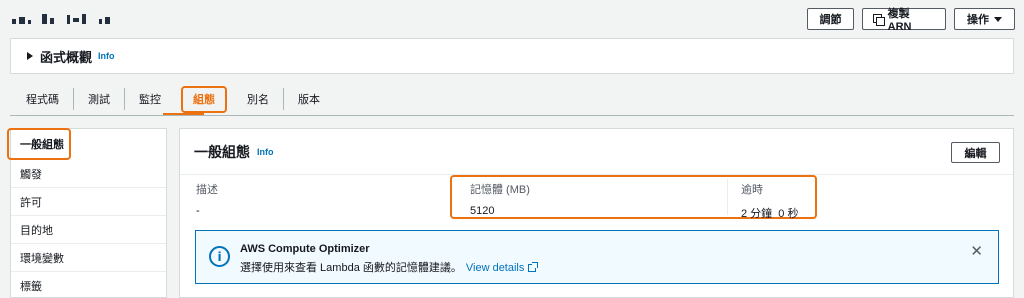 The image size is (1024, 298). I want to click on adjust-button: 調節, so click(830, 19).